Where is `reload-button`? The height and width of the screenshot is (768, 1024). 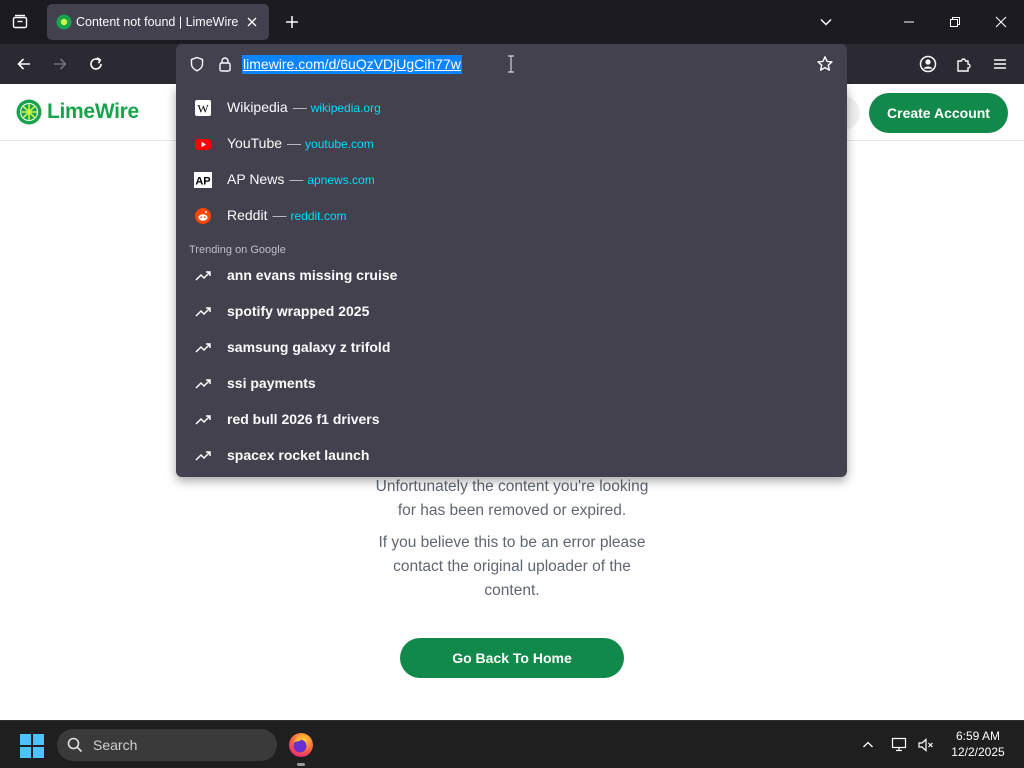
reload-button is located at coordinates (96, 64).